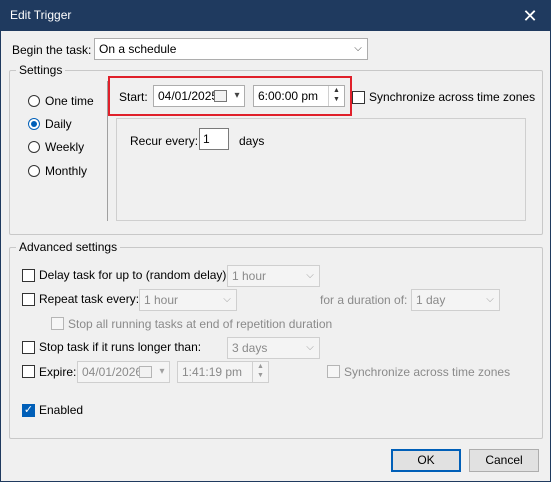  I want to click on duration-value: 1 day, so click(431, 300).